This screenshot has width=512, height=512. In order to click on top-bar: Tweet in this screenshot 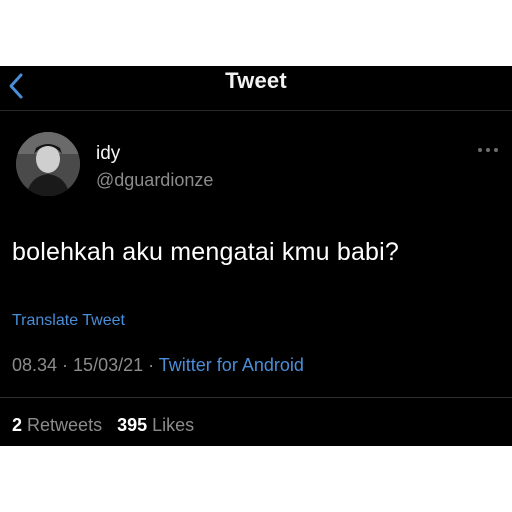, I will do `click(256, 88)`.